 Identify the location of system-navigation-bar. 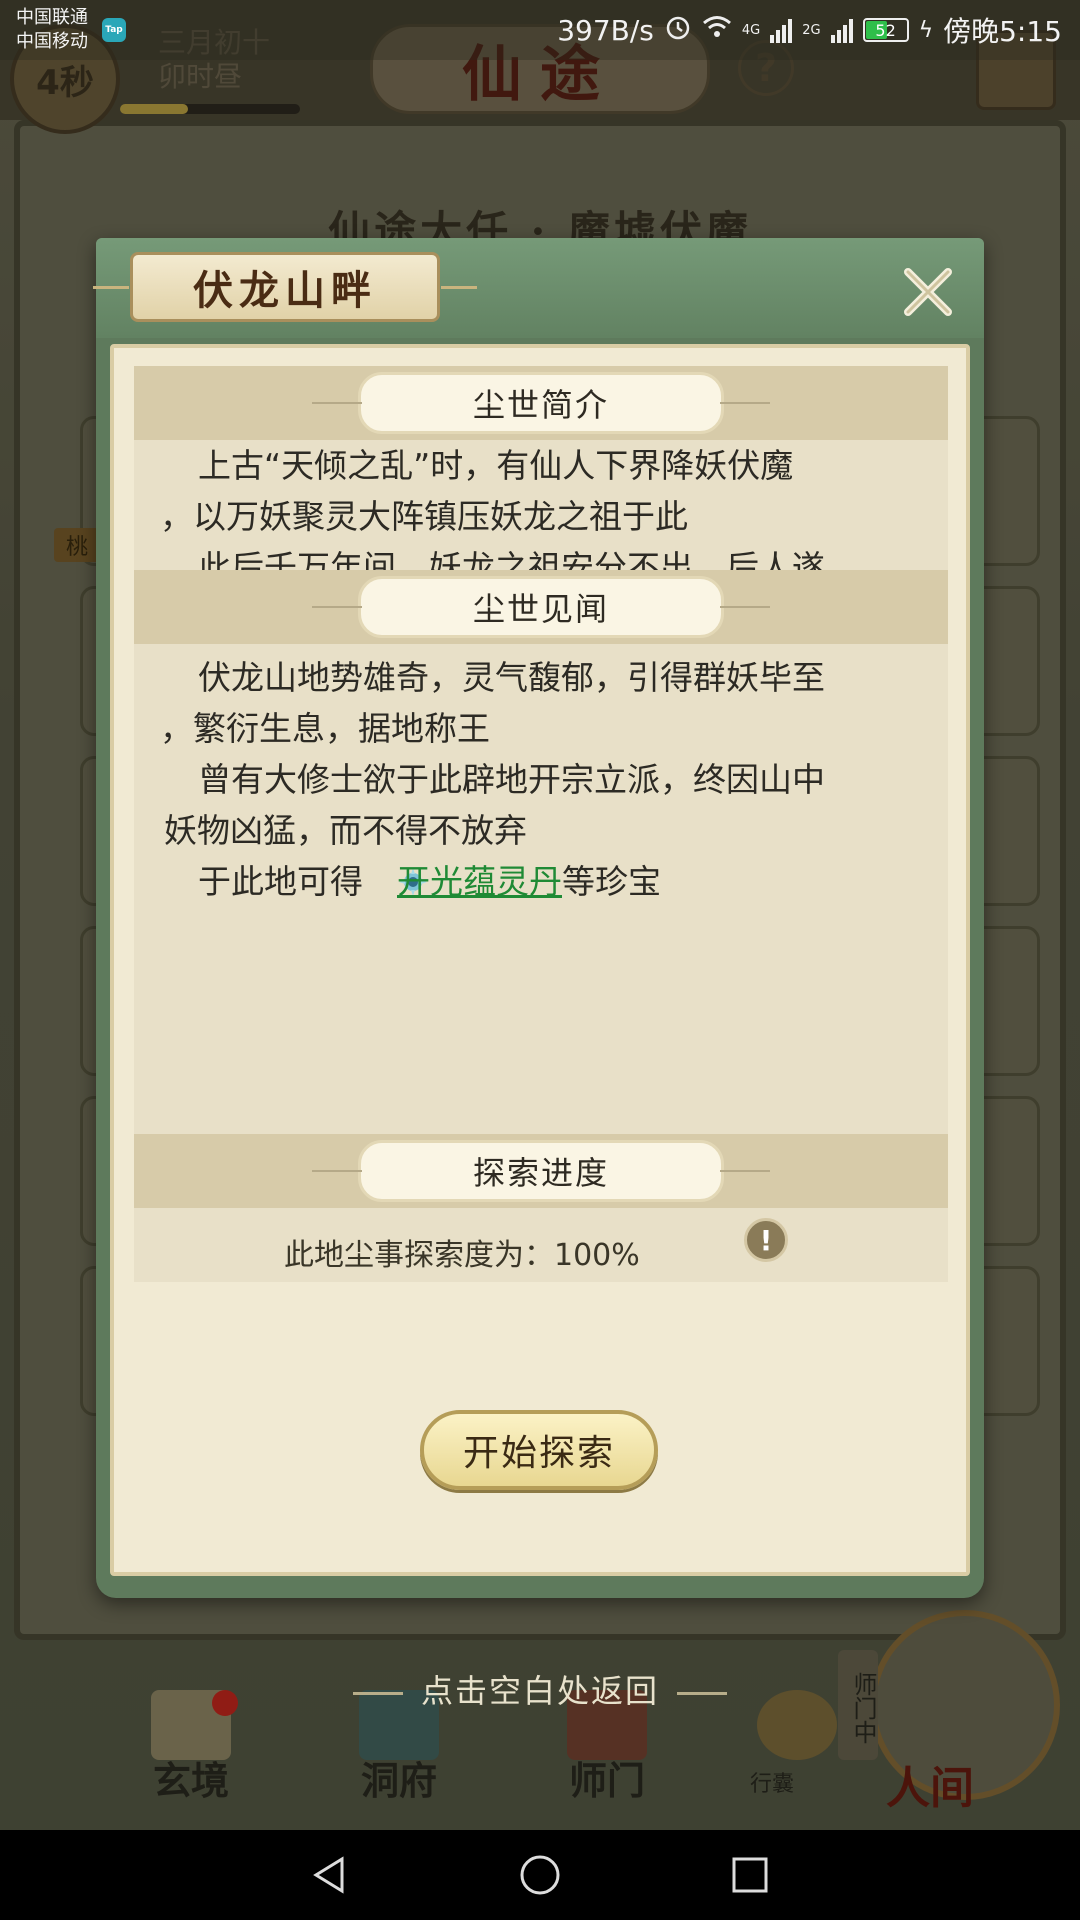
(540, 1875).